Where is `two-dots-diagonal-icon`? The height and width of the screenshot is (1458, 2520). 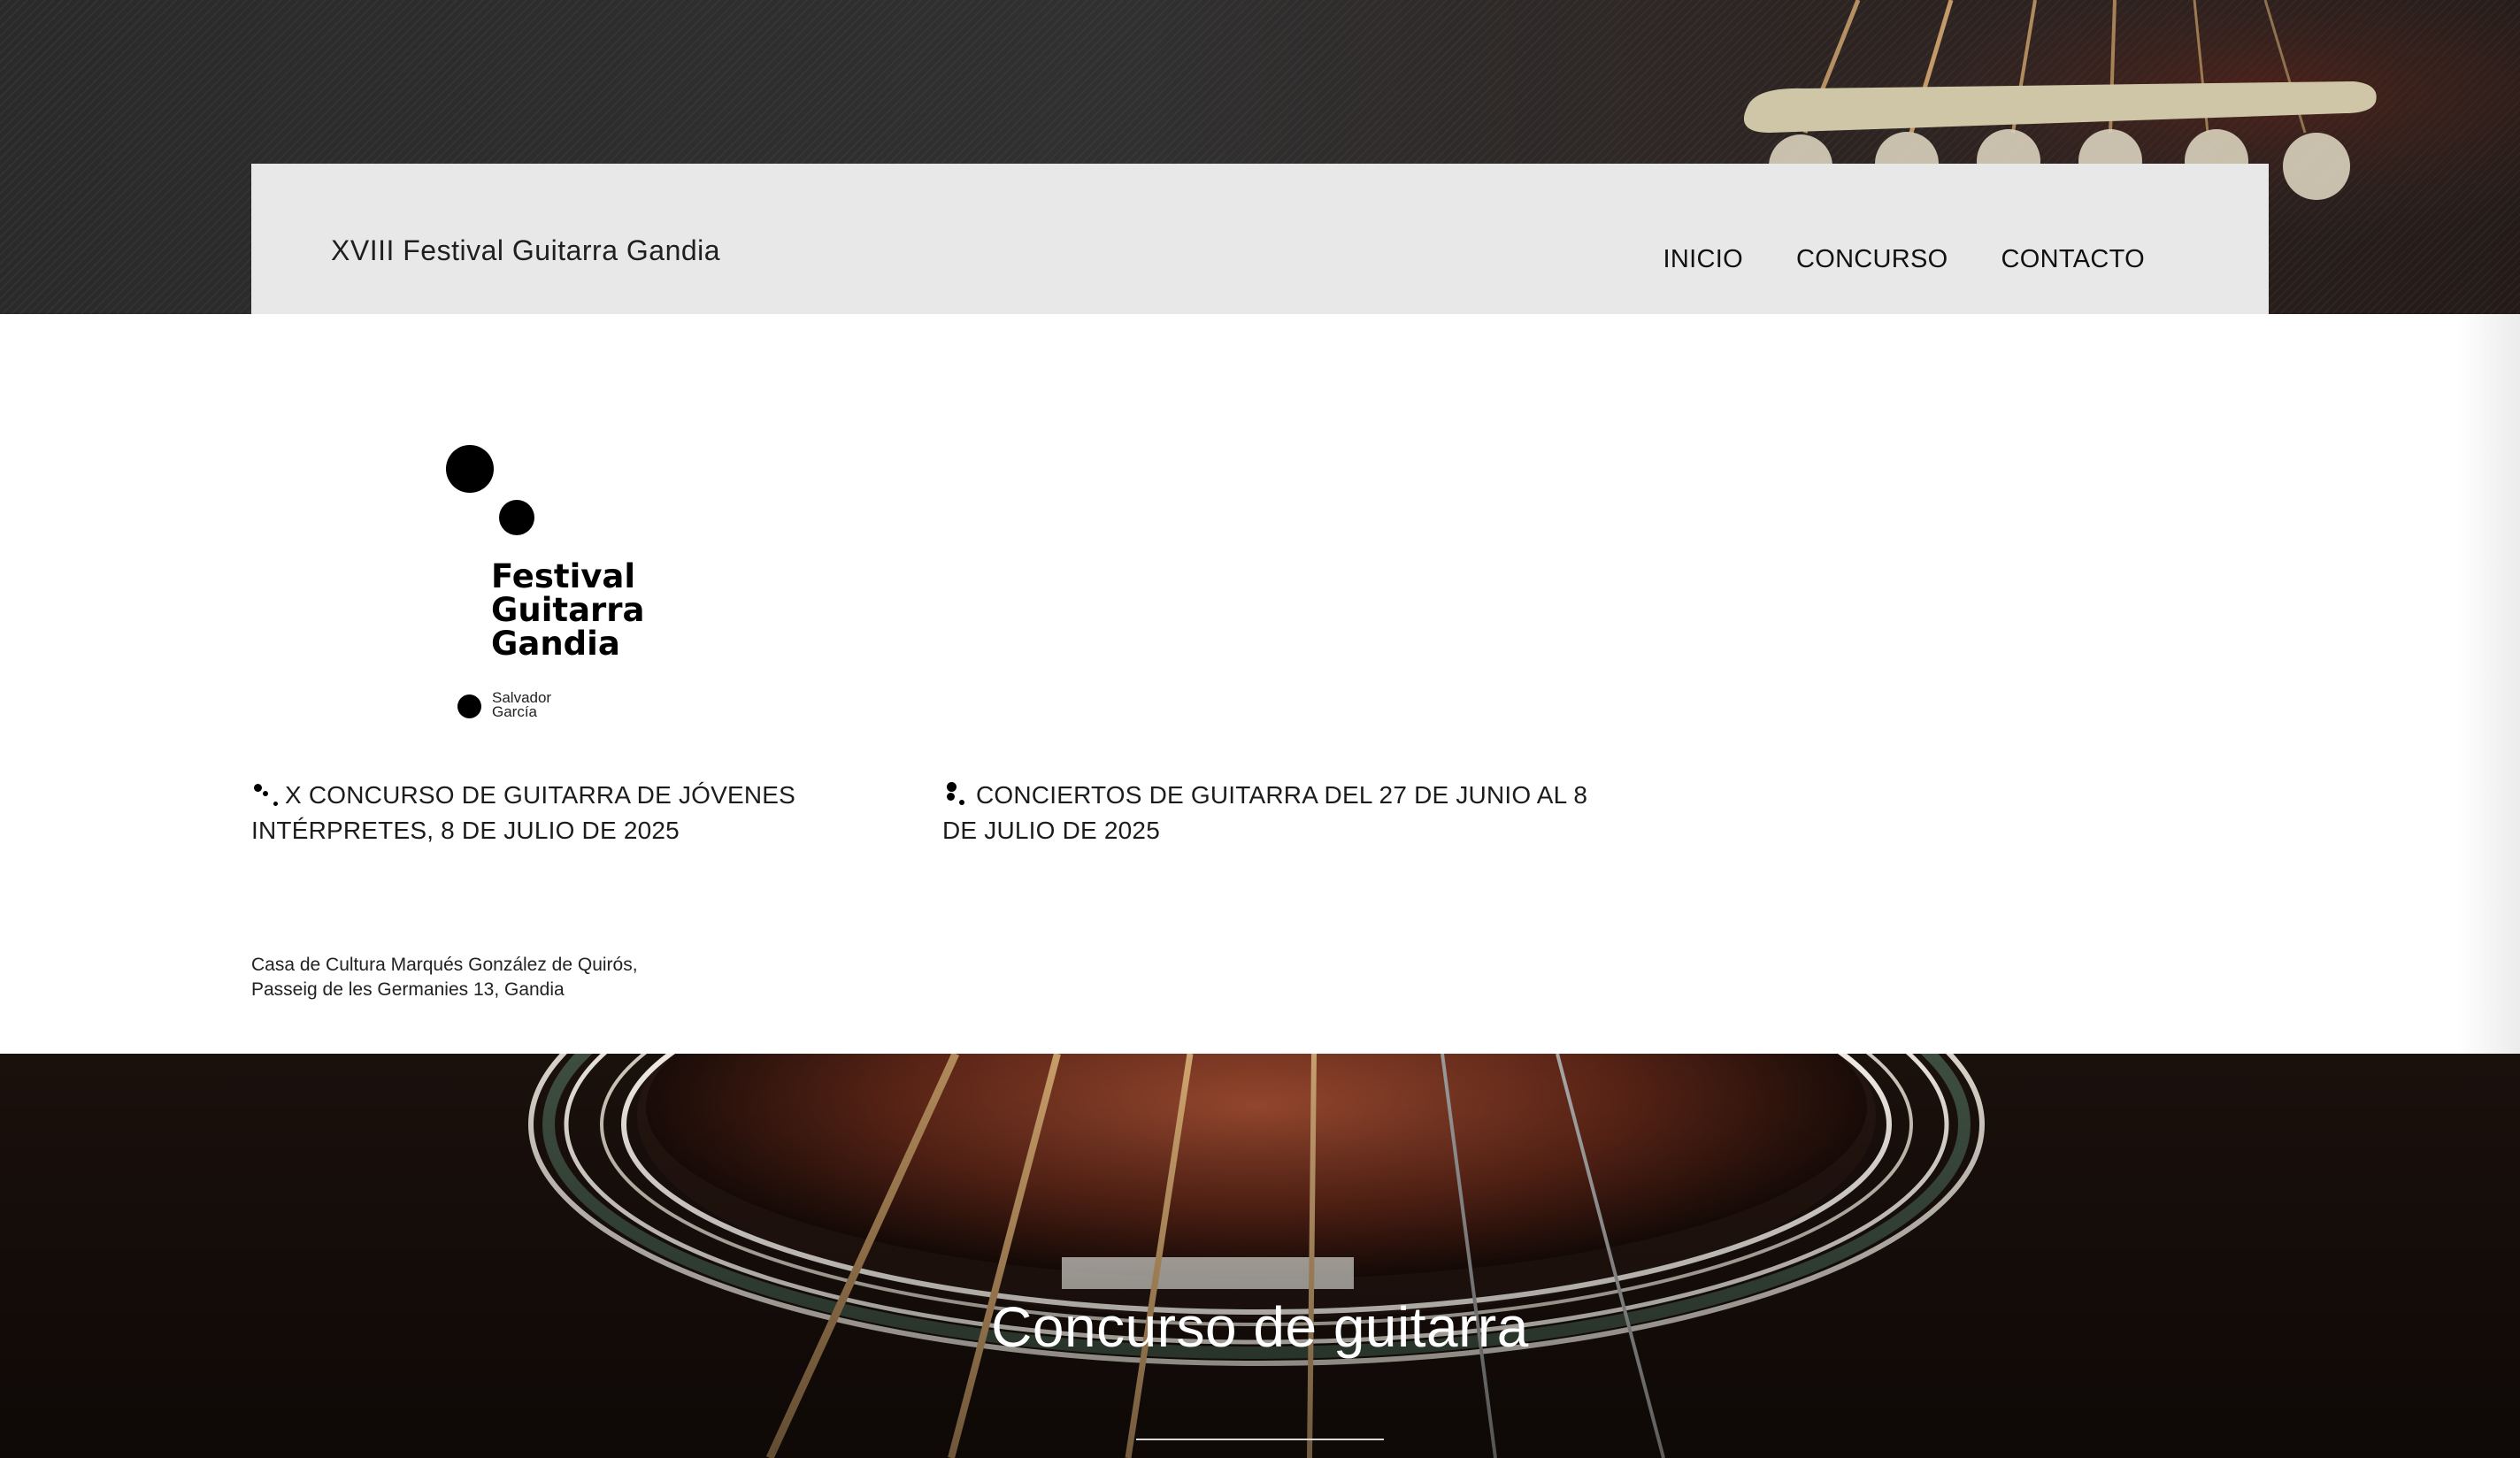
two-dots-diagonal-icon is located at coordinates (264, 796).